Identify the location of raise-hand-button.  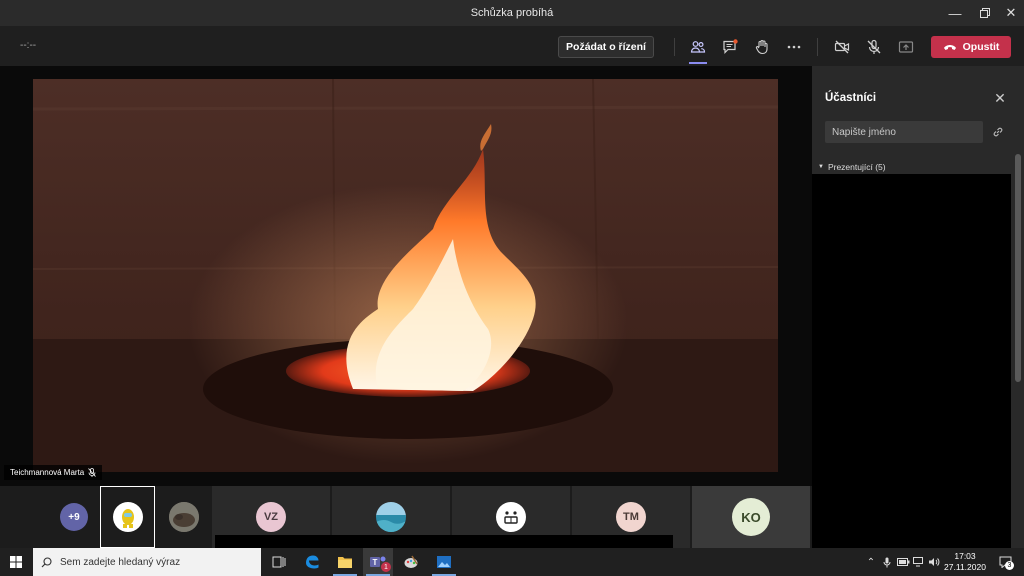
(762, 47).